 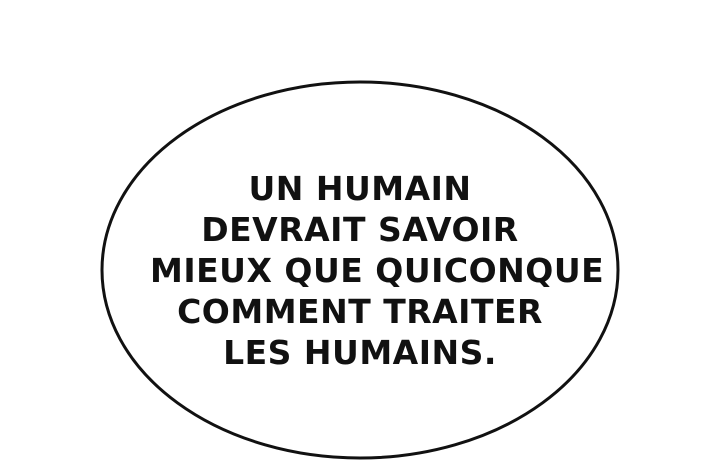 I want to click on speech-line-5: LES HUMAINS., so click(x=360, y=352).